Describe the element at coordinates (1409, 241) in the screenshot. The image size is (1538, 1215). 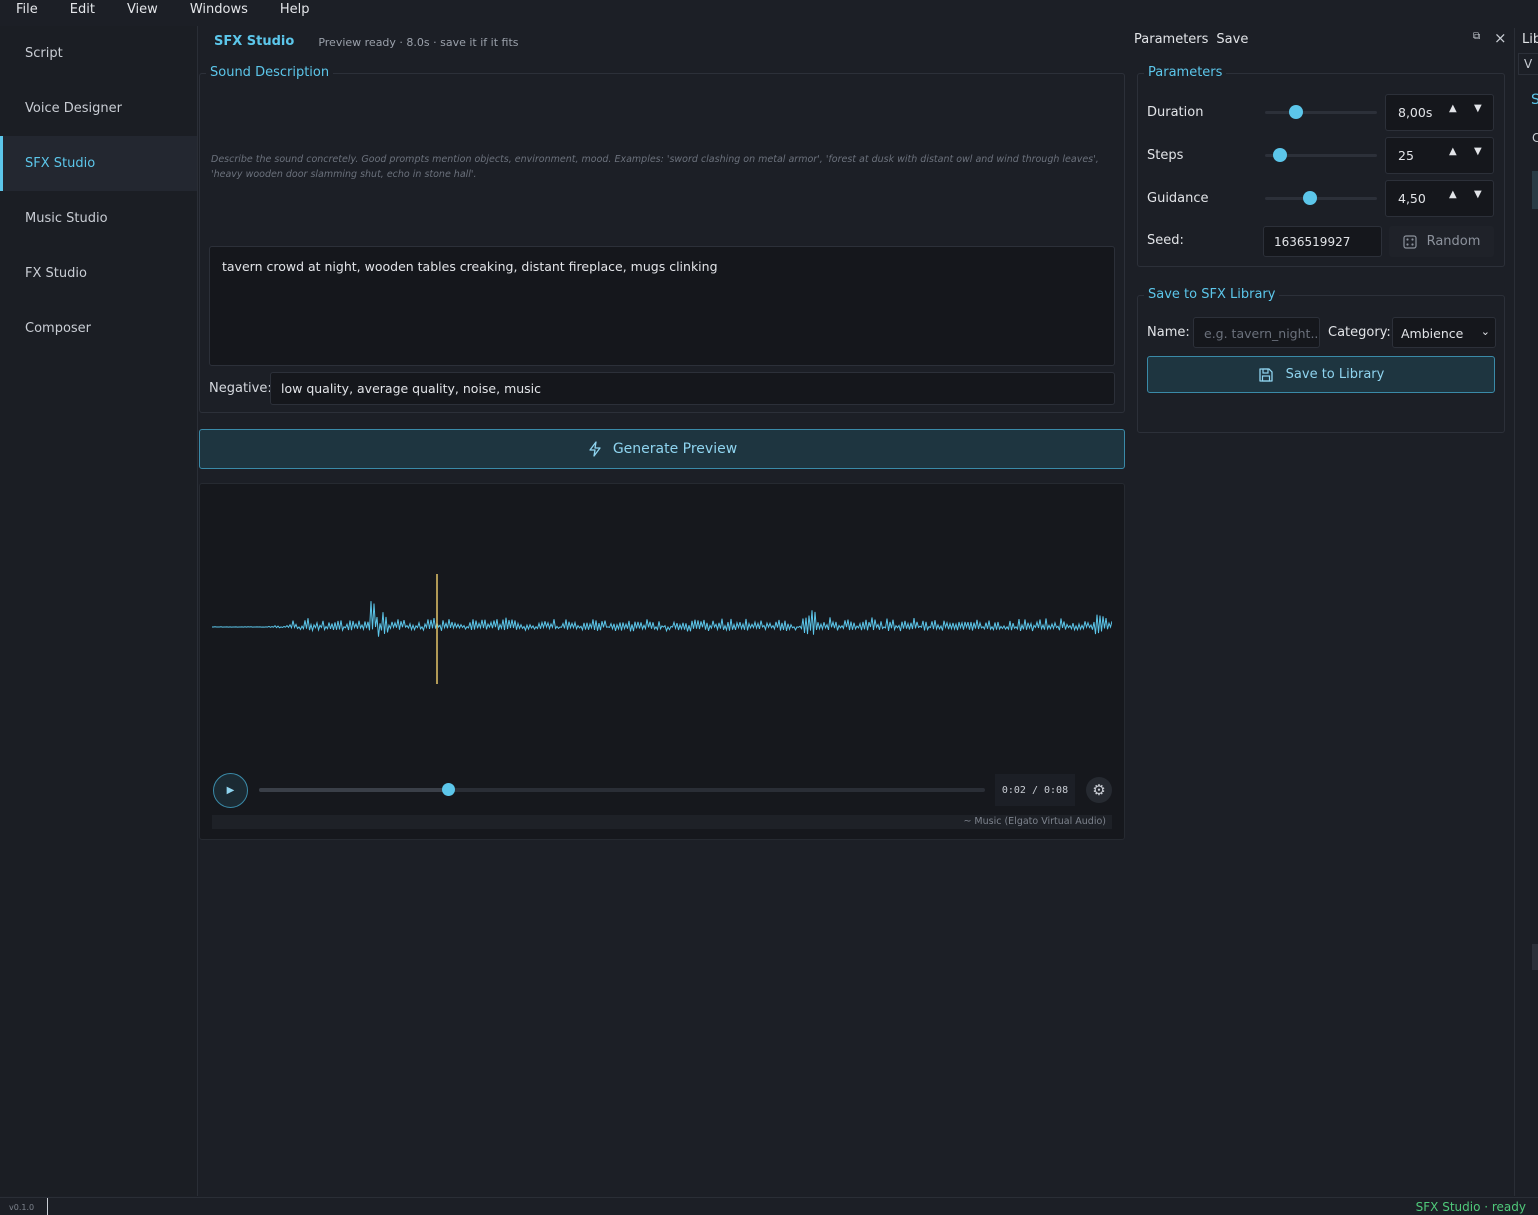
I see `dice-icon` at that location.